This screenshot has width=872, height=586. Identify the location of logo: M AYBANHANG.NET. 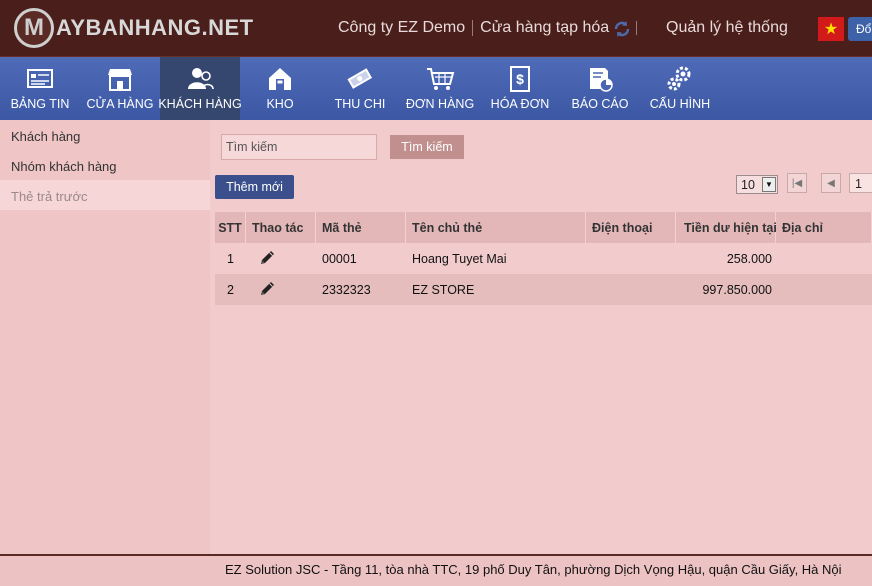
(134, 28).